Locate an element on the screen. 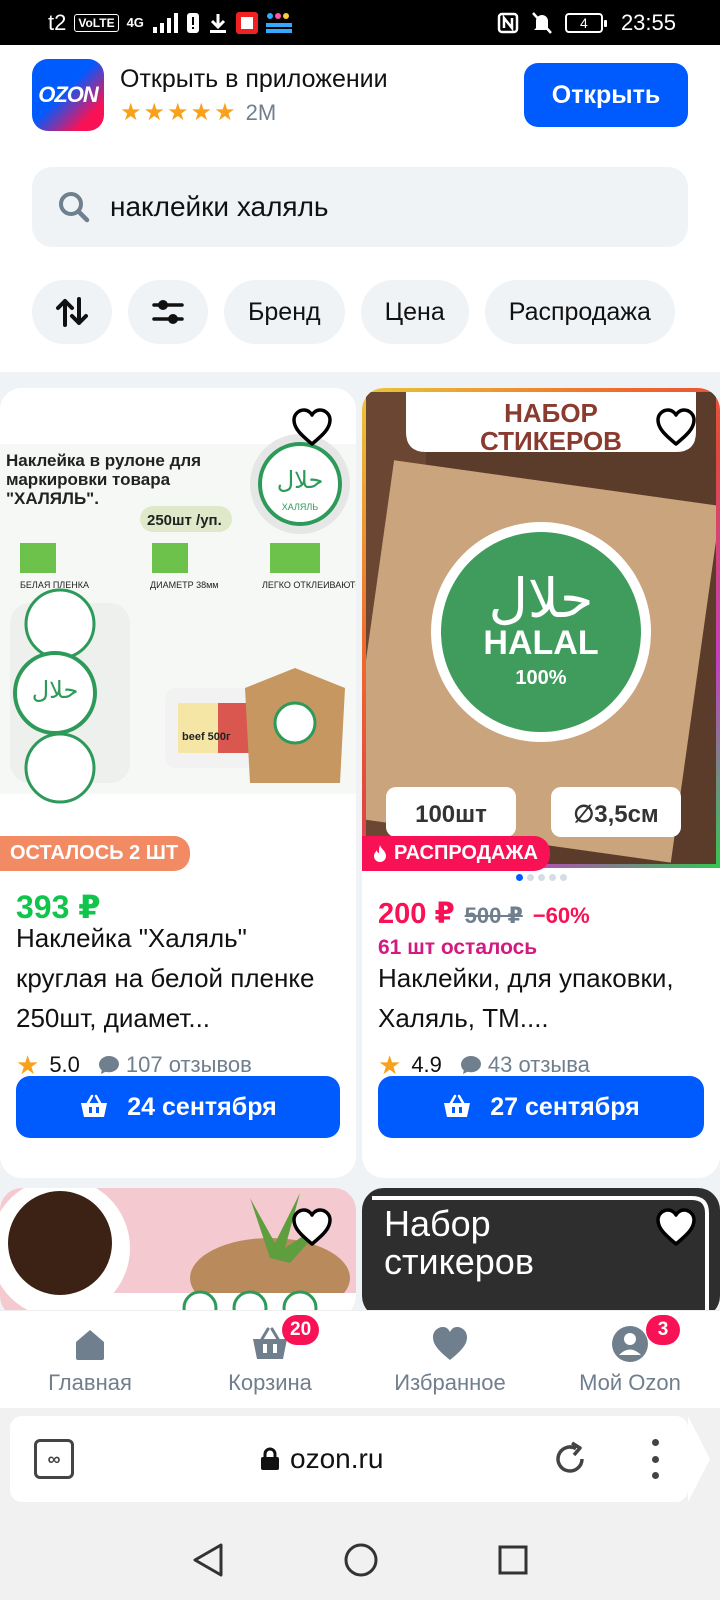 This screenshot has height=1600, width=720. image-count: 100шт is located at coordinates (451, 814).